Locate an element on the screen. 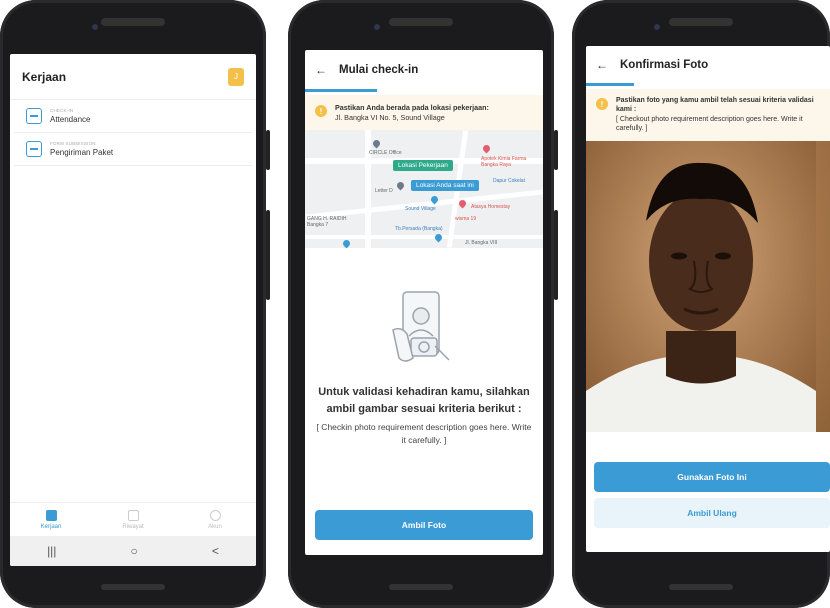 The width and height of the screenshot is (830, 608). map-label: Tb.Persada (Bangka) is located at coordinates (419, 229).